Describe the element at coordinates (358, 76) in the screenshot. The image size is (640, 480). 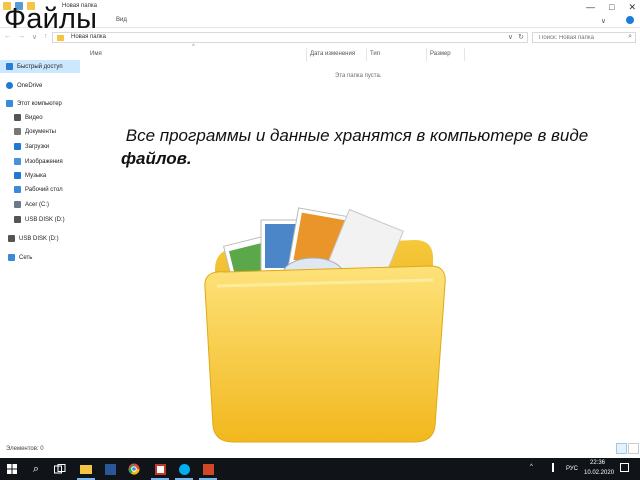
I see `empty-folder-message: Эта папка пуста.` at that location.